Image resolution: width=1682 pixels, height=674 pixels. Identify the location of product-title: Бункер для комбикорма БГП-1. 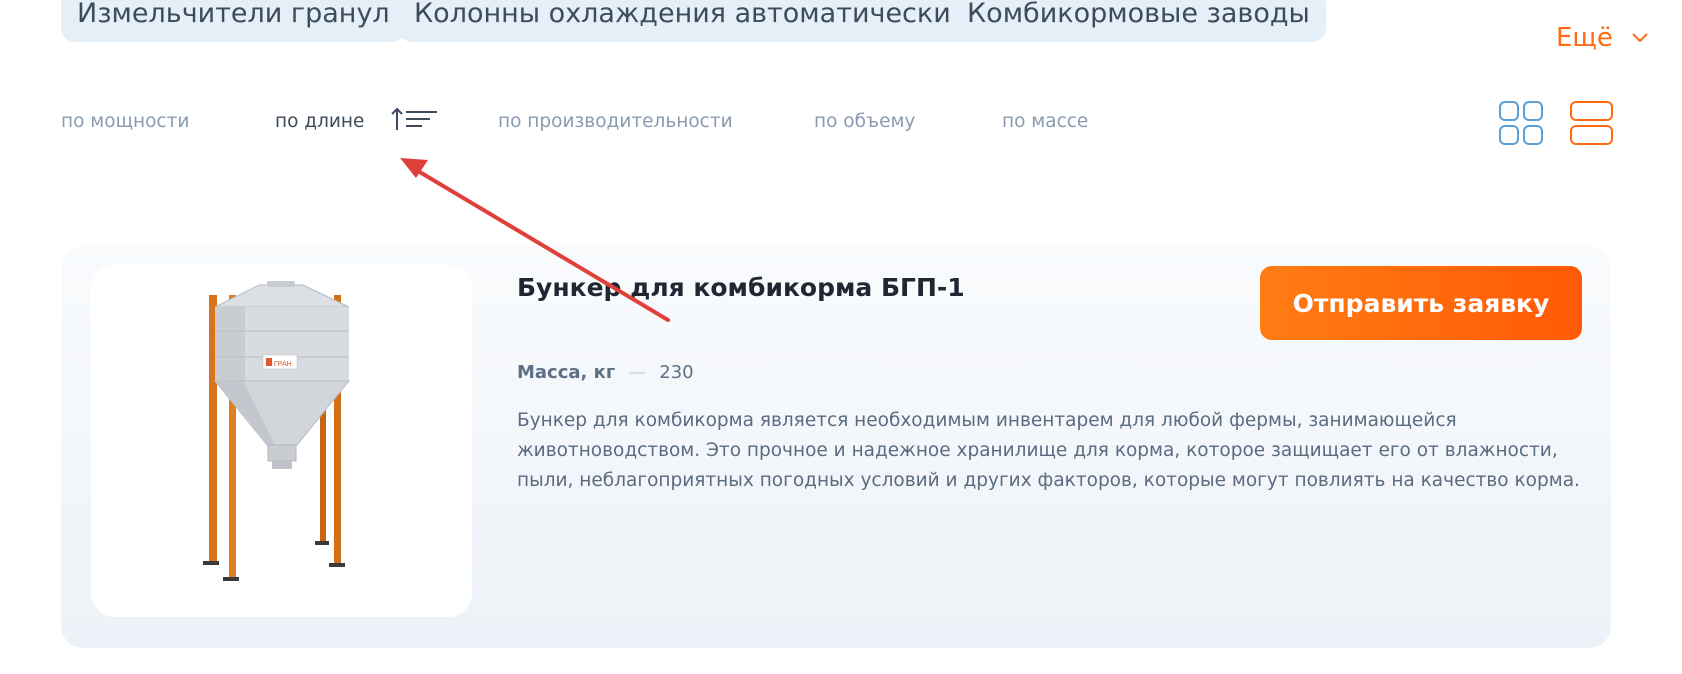
(741, 287).